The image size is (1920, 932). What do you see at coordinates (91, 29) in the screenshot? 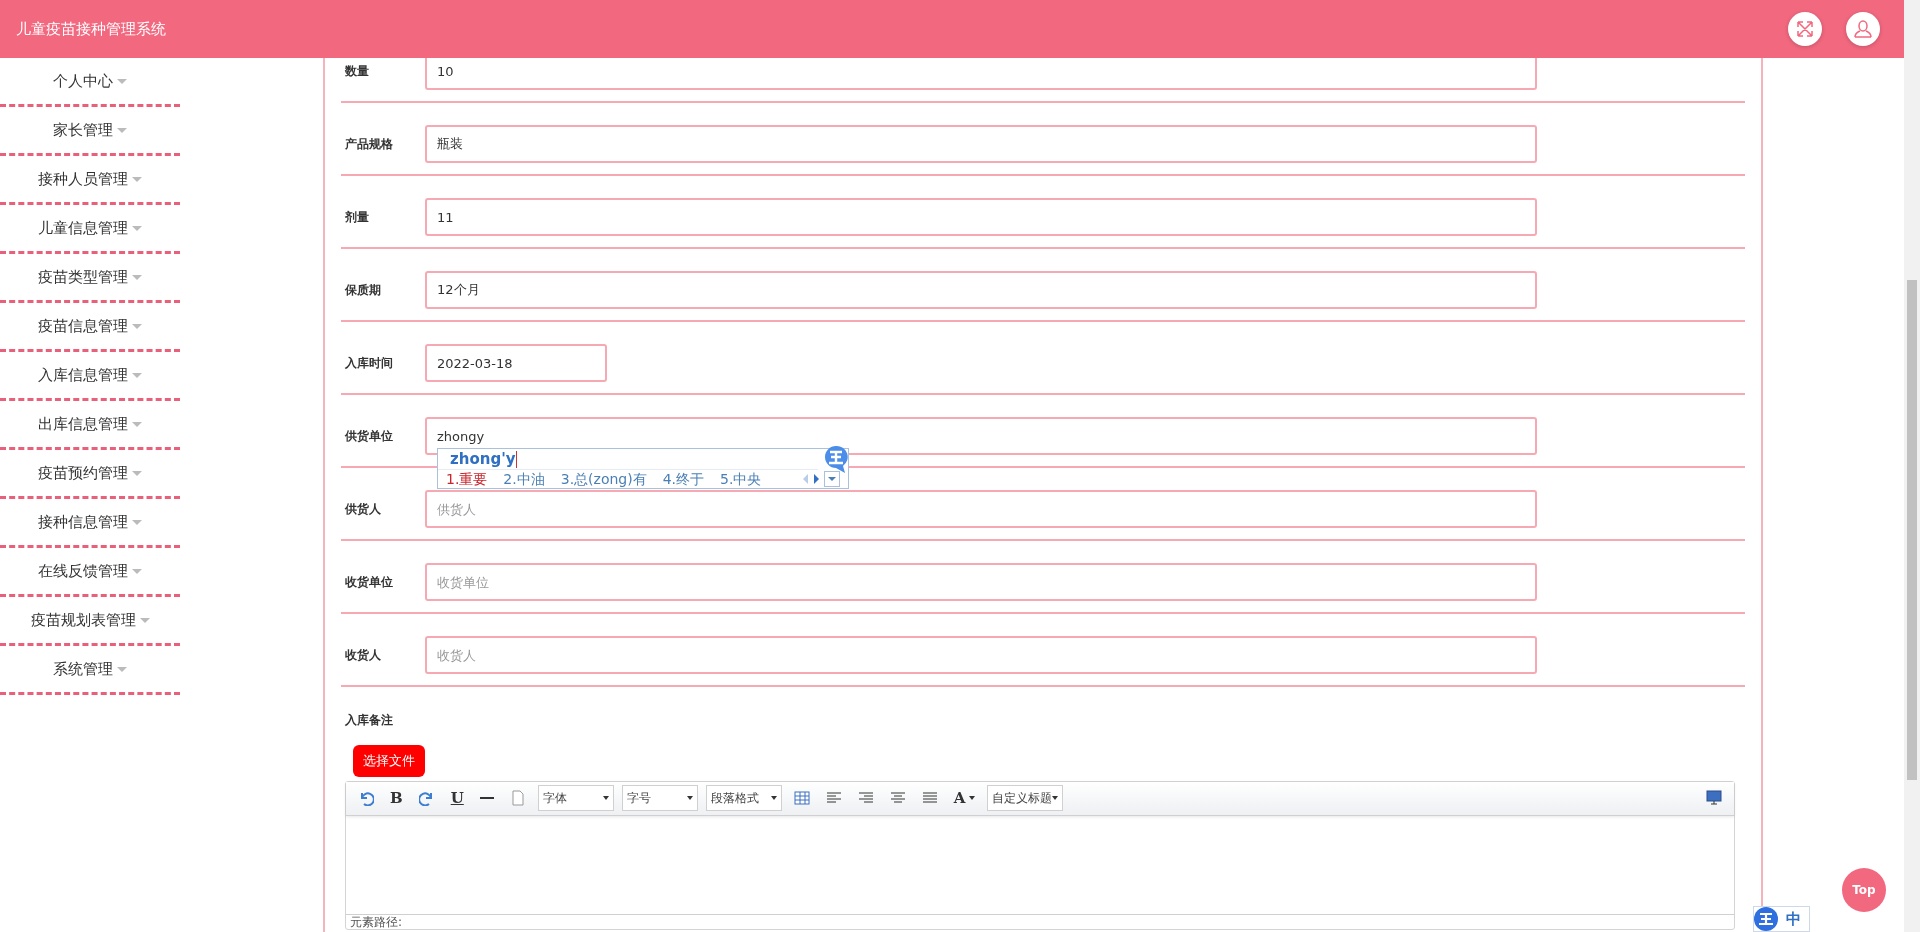
I see `app-title: 儿童疫苗接种管理系统` at bounding box center [91, 29].